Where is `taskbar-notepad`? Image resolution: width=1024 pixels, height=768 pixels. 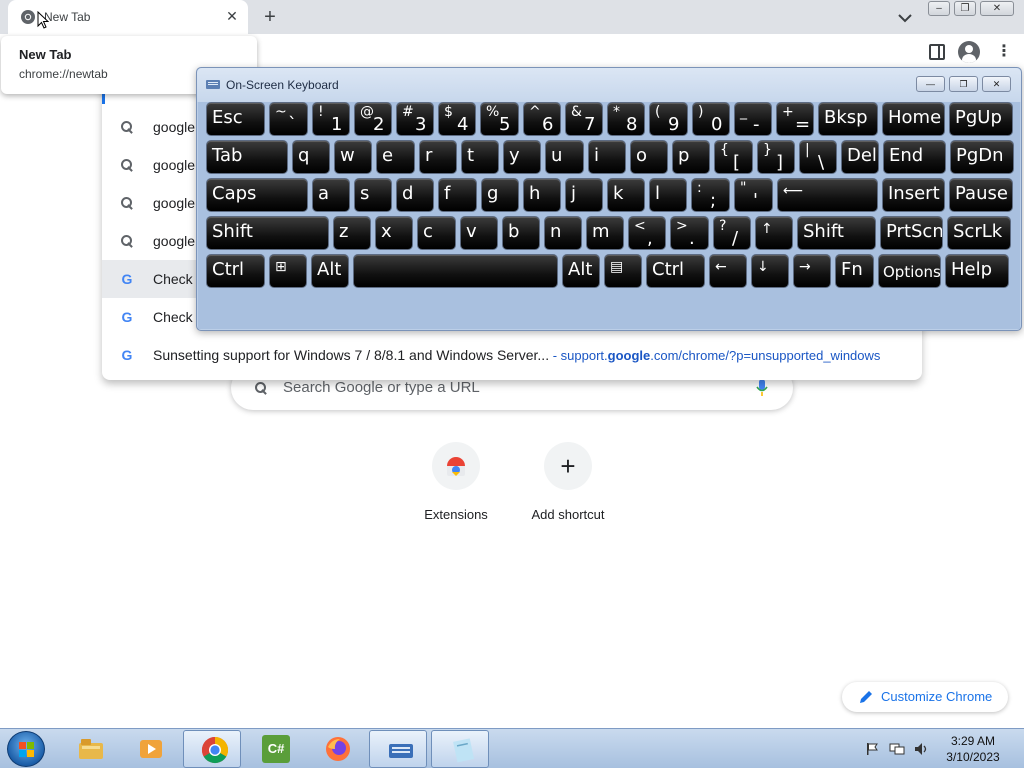
taskbar-notepad is located at coordinates (460, 749).